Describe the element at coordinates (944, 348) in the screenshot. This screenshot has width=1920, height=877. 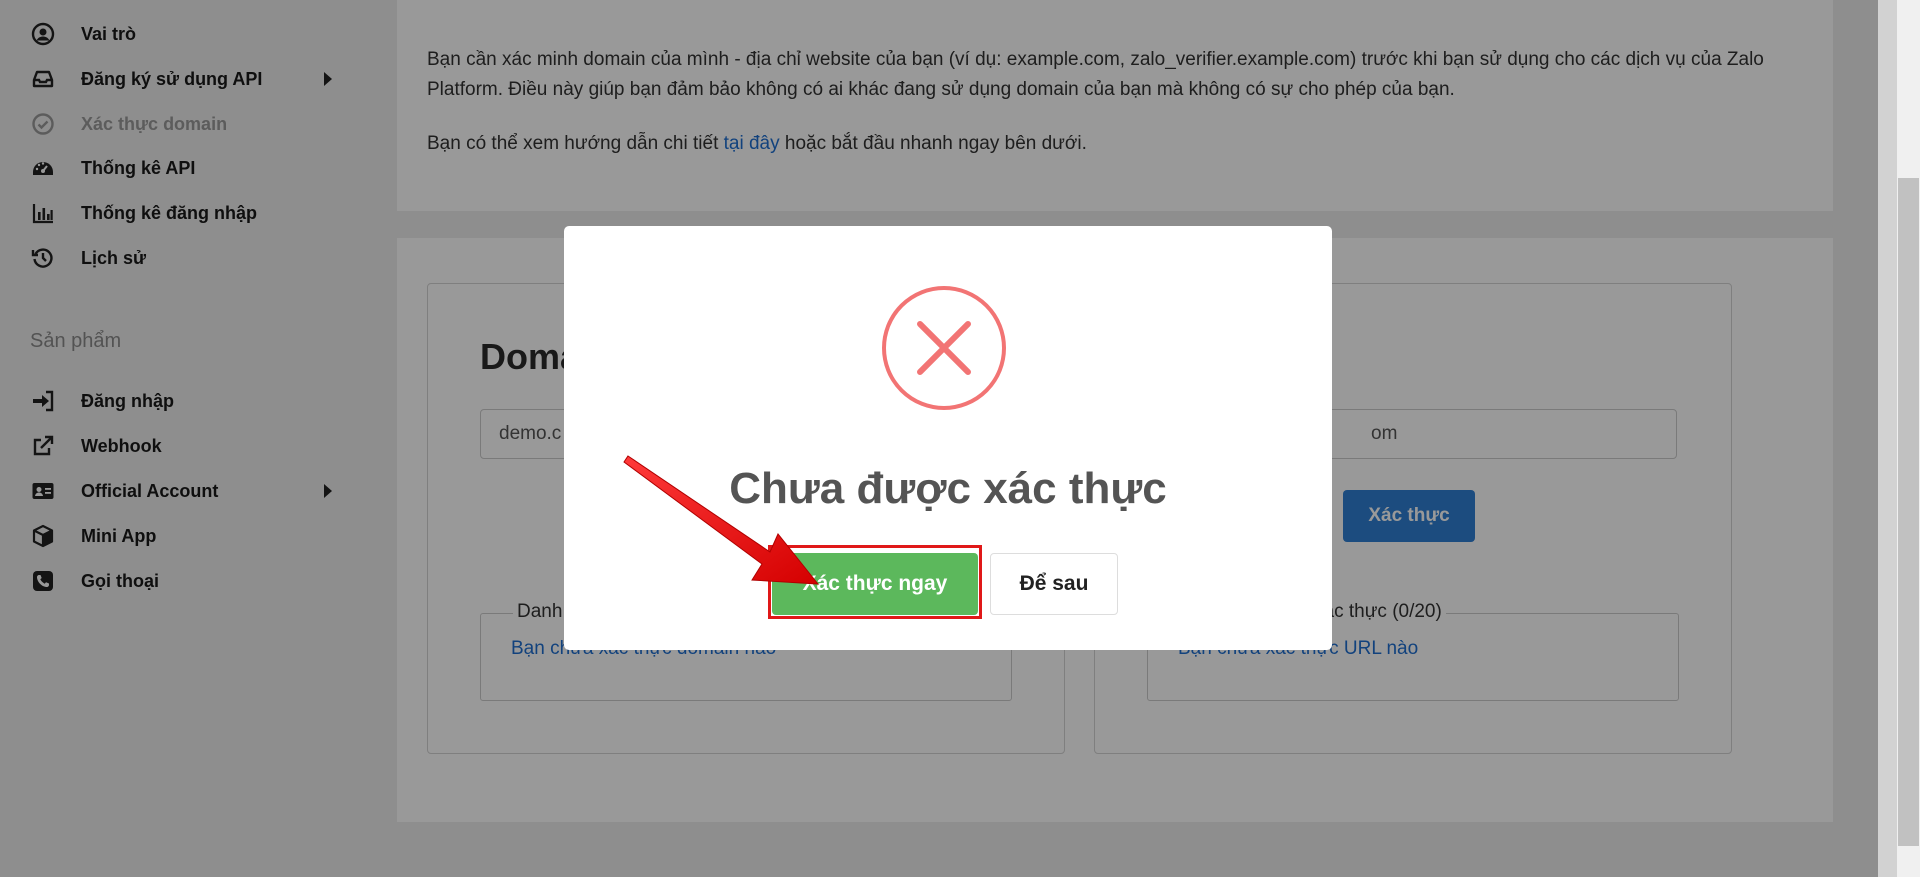
I see `error-x-icon` at that location.